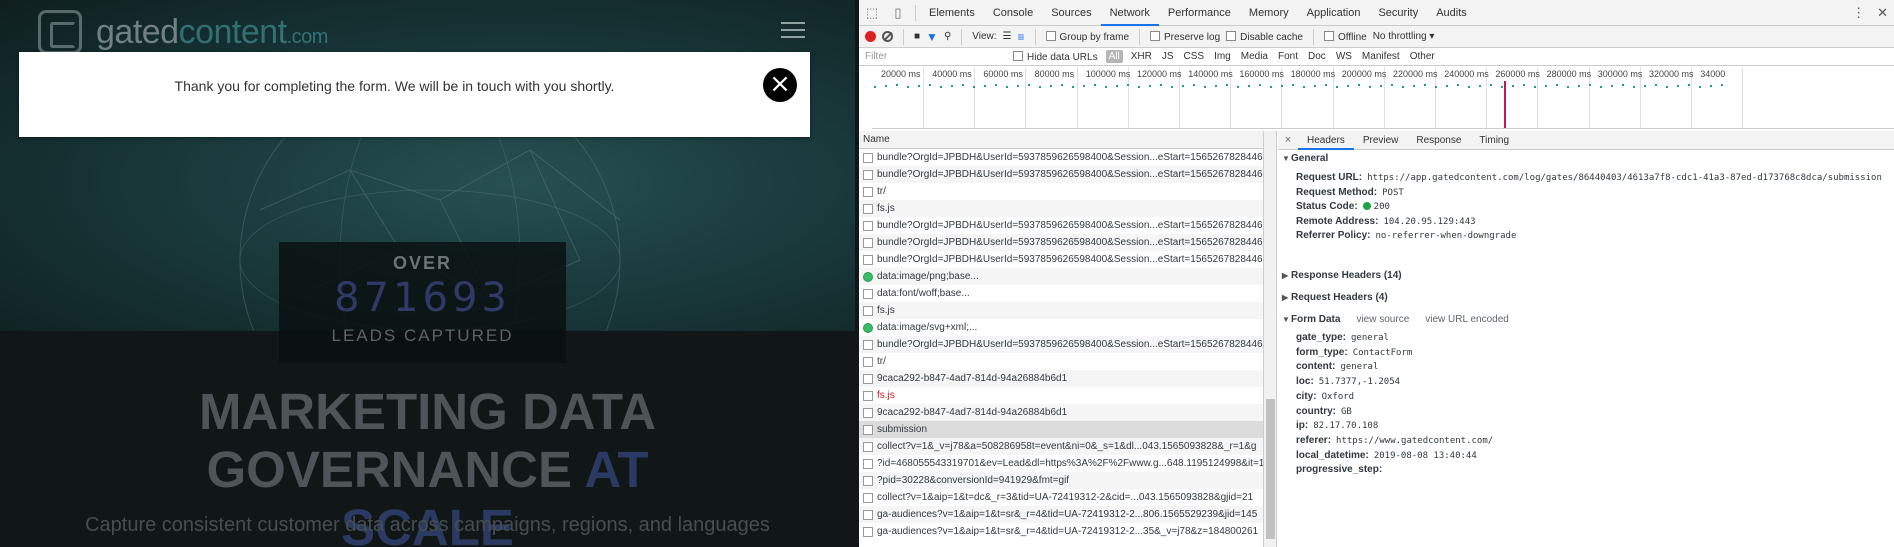 This screenshot has width=1894, height=547. Describe the element at coordinates (793, 31) in the screenshot. I see `hamburger-menu-icon` at that location.